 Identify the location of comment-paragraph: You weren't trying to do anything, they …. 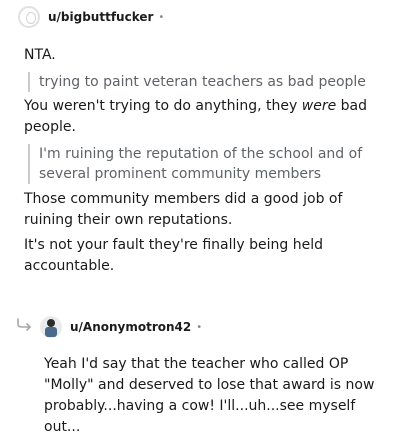
(199, 117).